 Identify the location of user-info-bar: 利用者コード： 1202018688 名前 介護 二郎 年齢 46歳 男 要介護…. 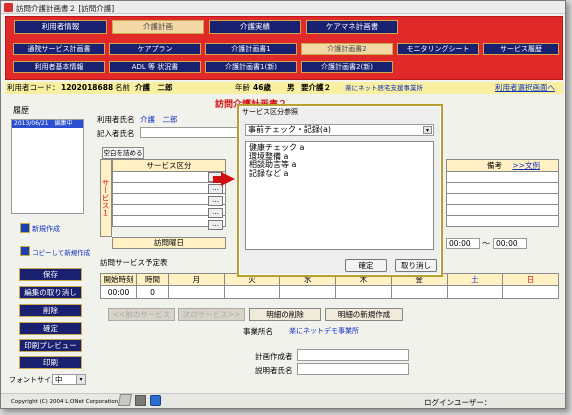
(284, 88).